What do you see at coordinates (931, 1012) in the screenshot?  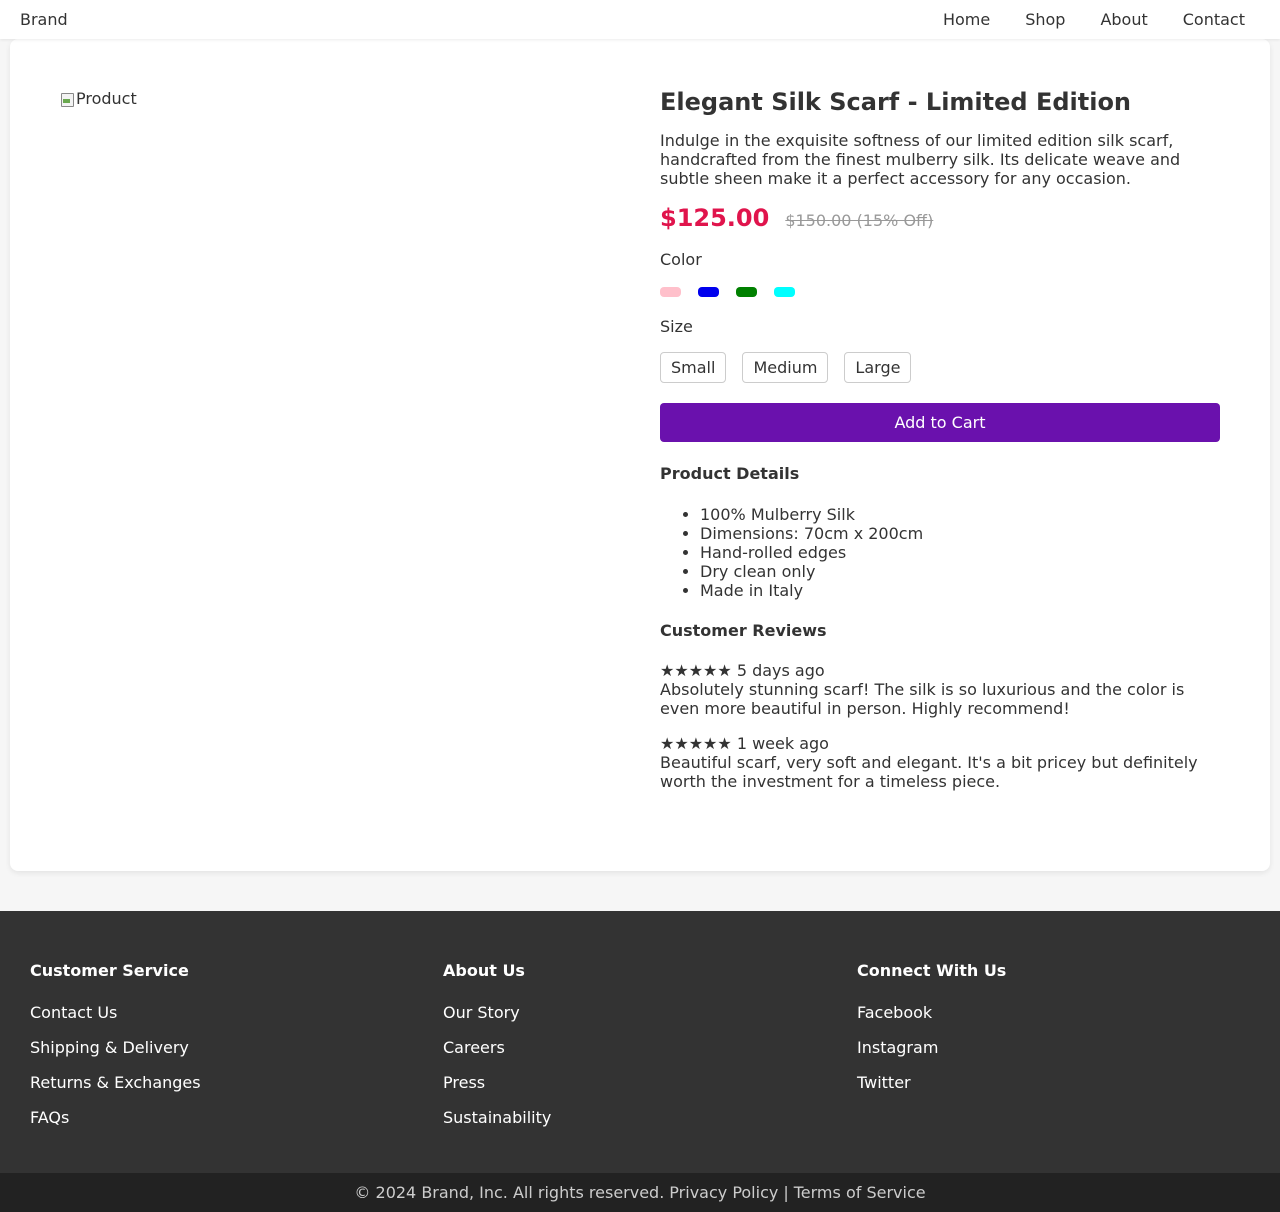 I see `footer-link-facebook: Facebook` at bounding box center [931, 1012].